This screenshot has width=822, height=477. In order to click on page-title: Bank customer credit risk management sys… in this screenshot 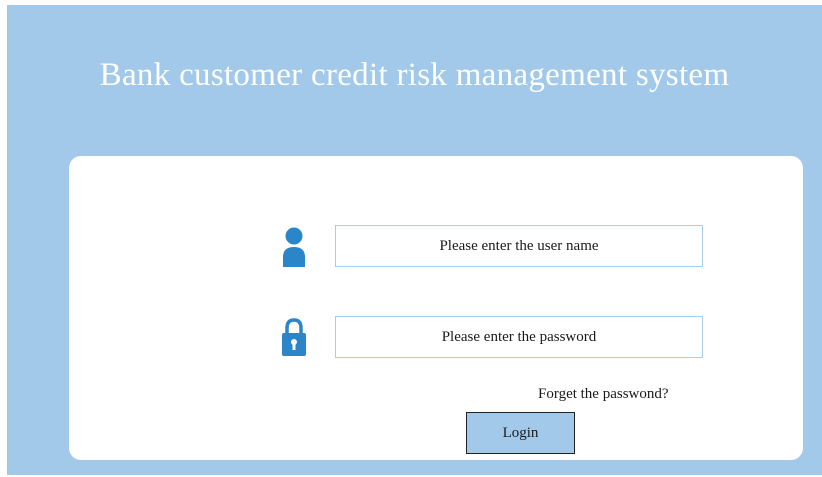, I will do `click(414, 75)`.